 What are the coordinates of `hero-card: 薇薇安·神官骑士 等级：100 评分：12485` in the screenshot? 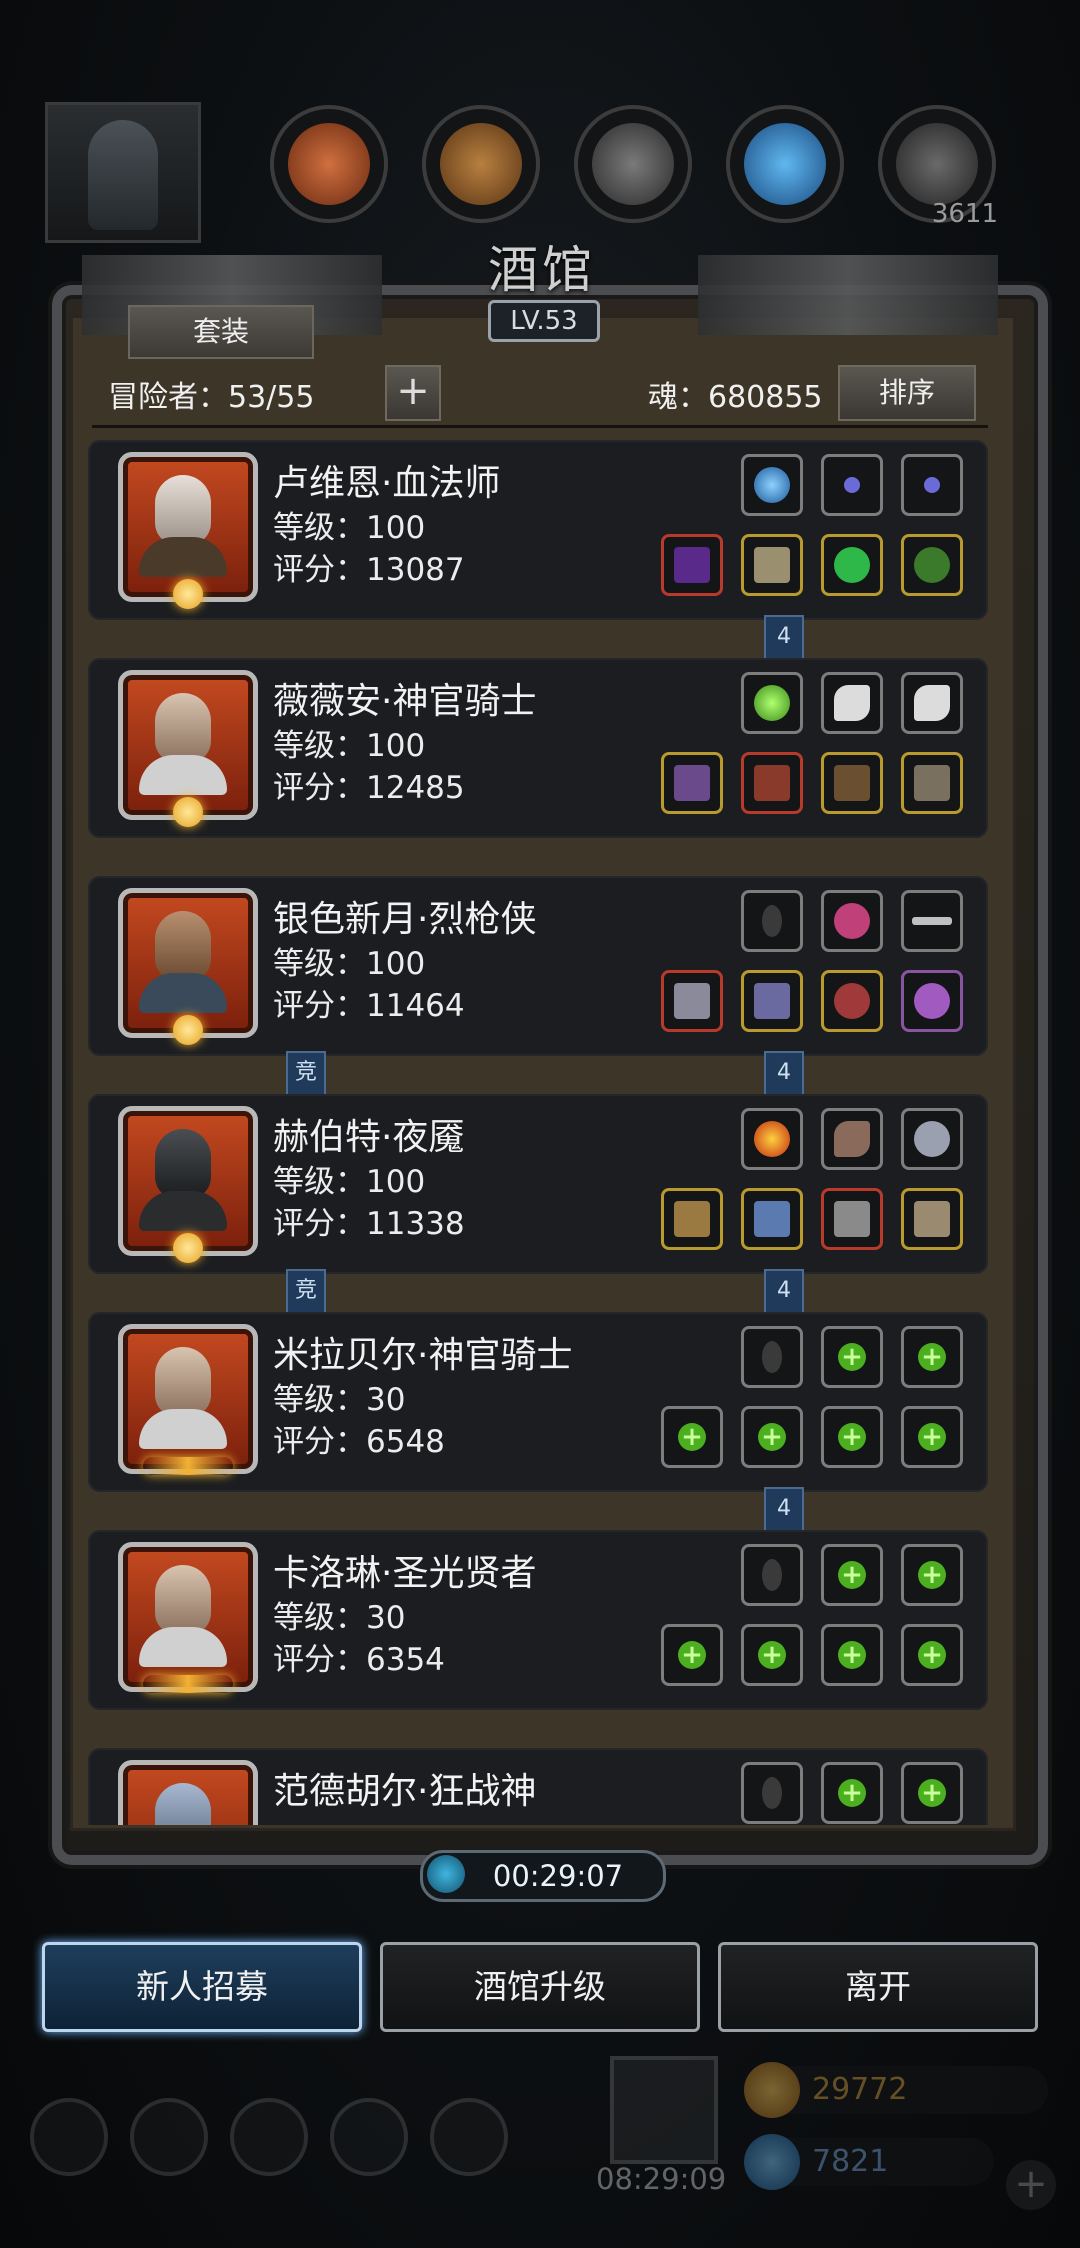 It's located at (538, 748).